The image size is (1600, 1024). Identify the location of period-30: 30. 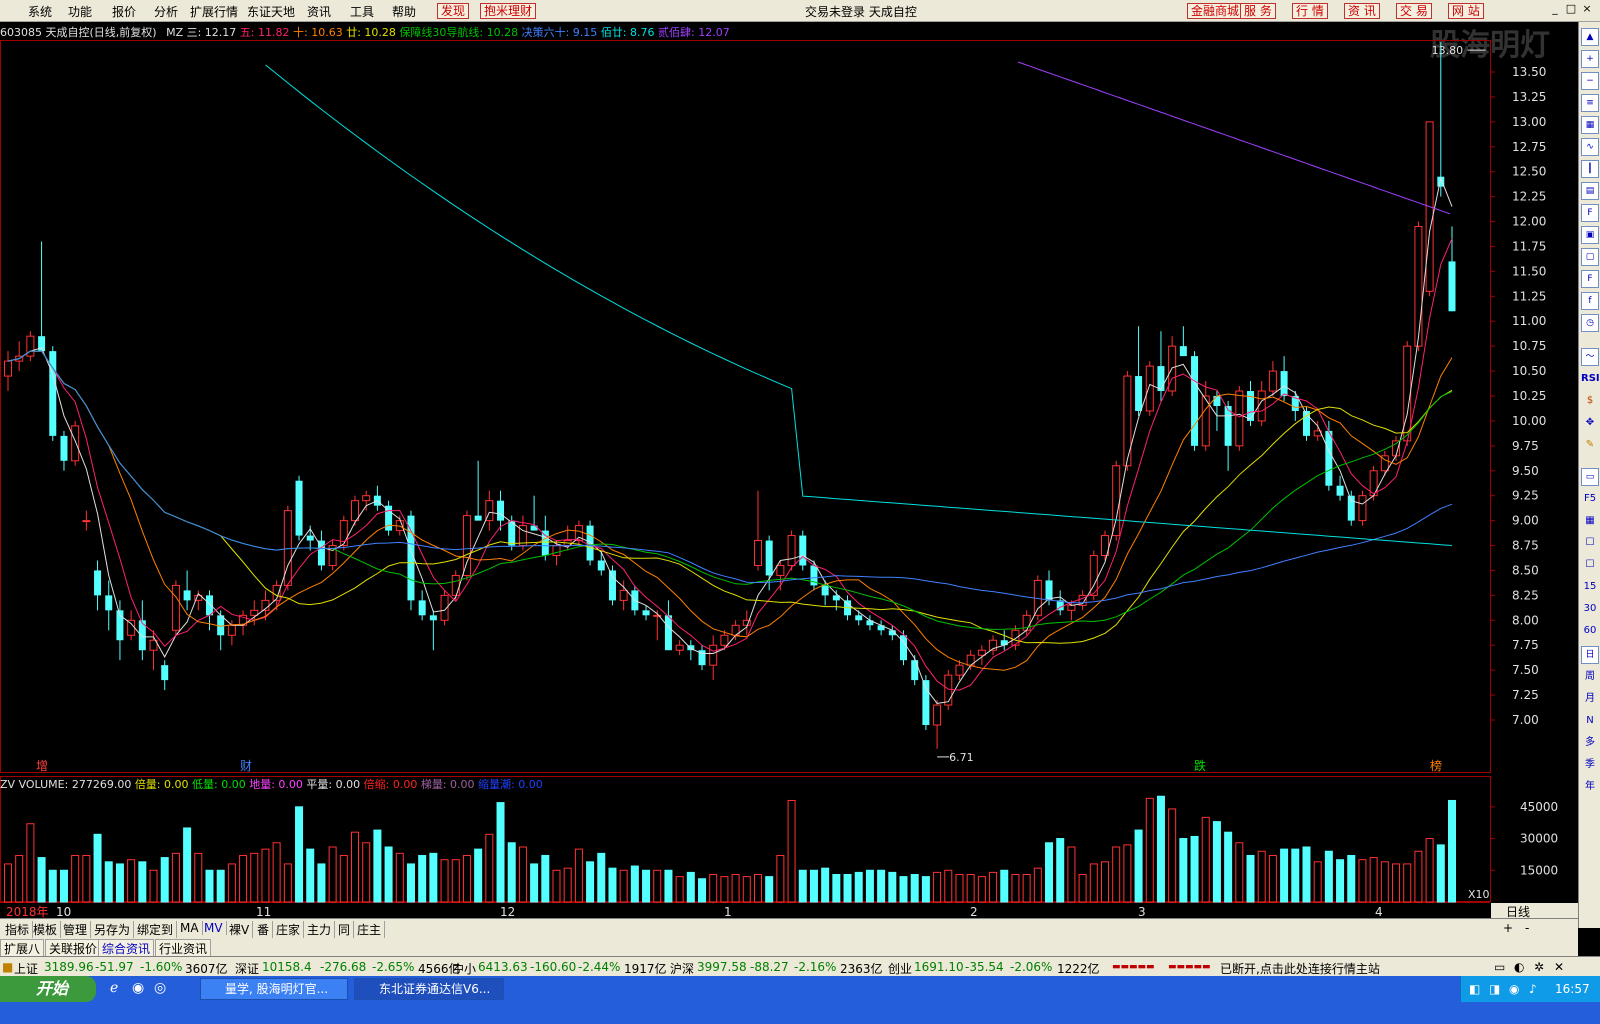
(1590, 609).